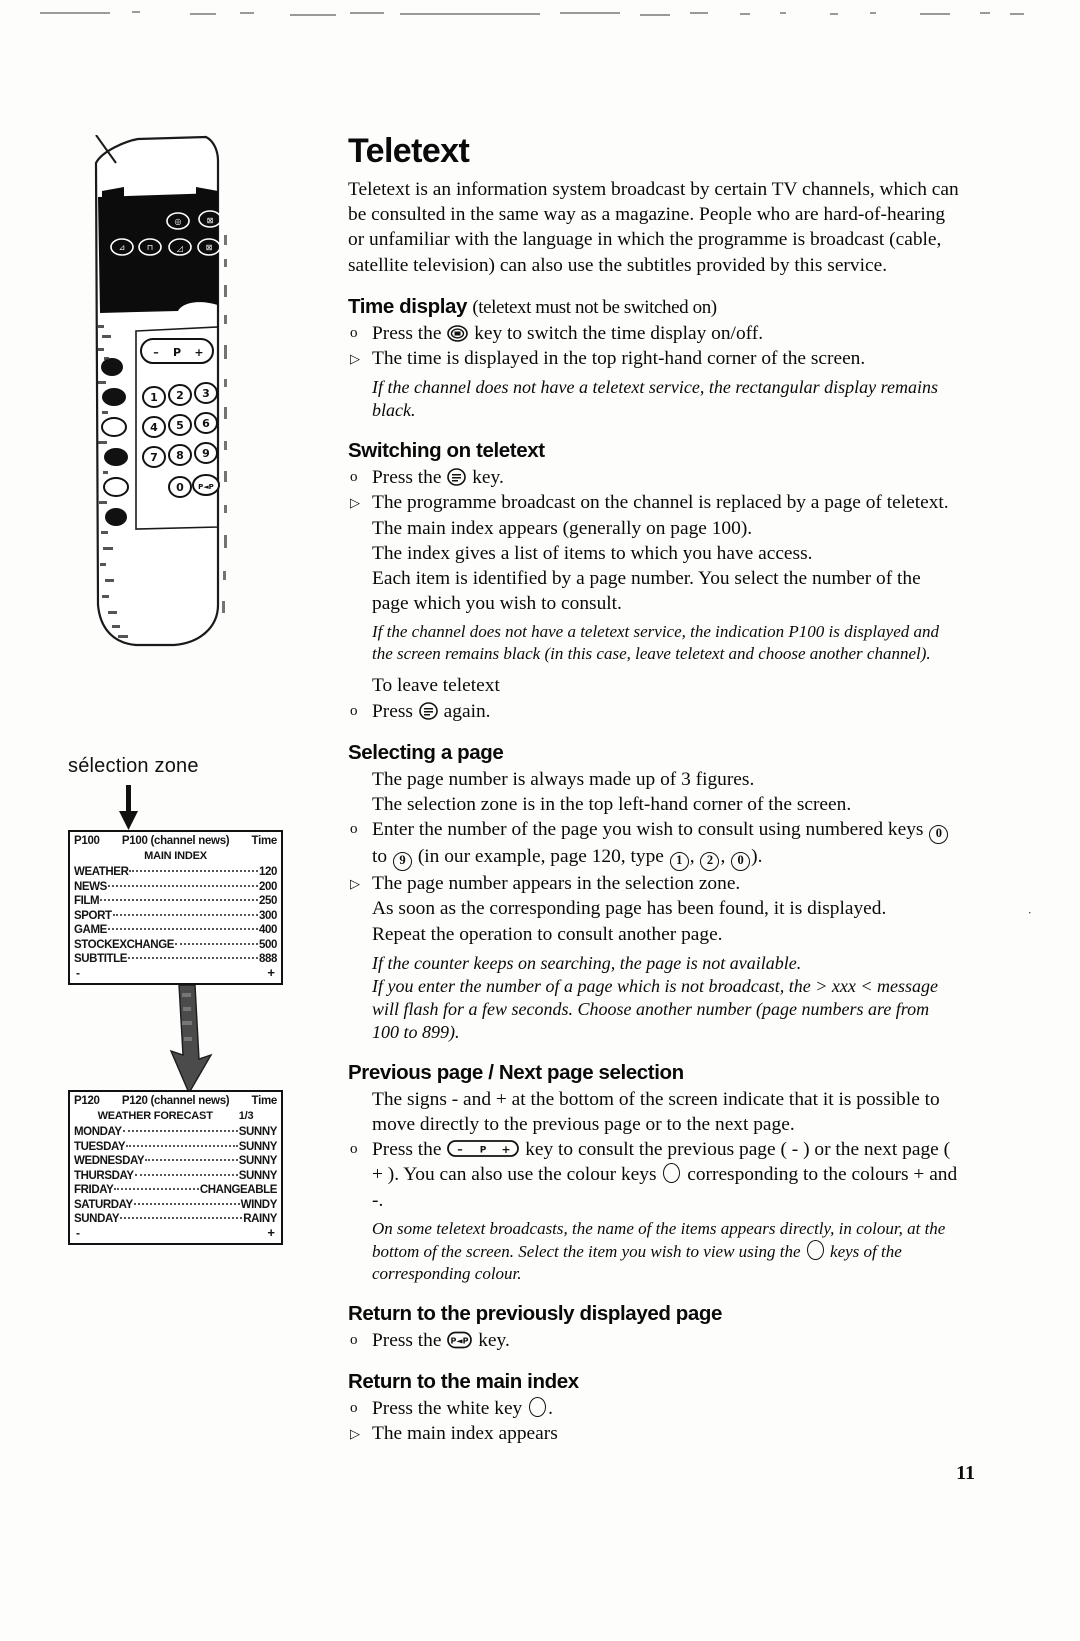  Describe the element at coordinates (154, 427) in the screenshot. I see `svg-text: 4` at that location.